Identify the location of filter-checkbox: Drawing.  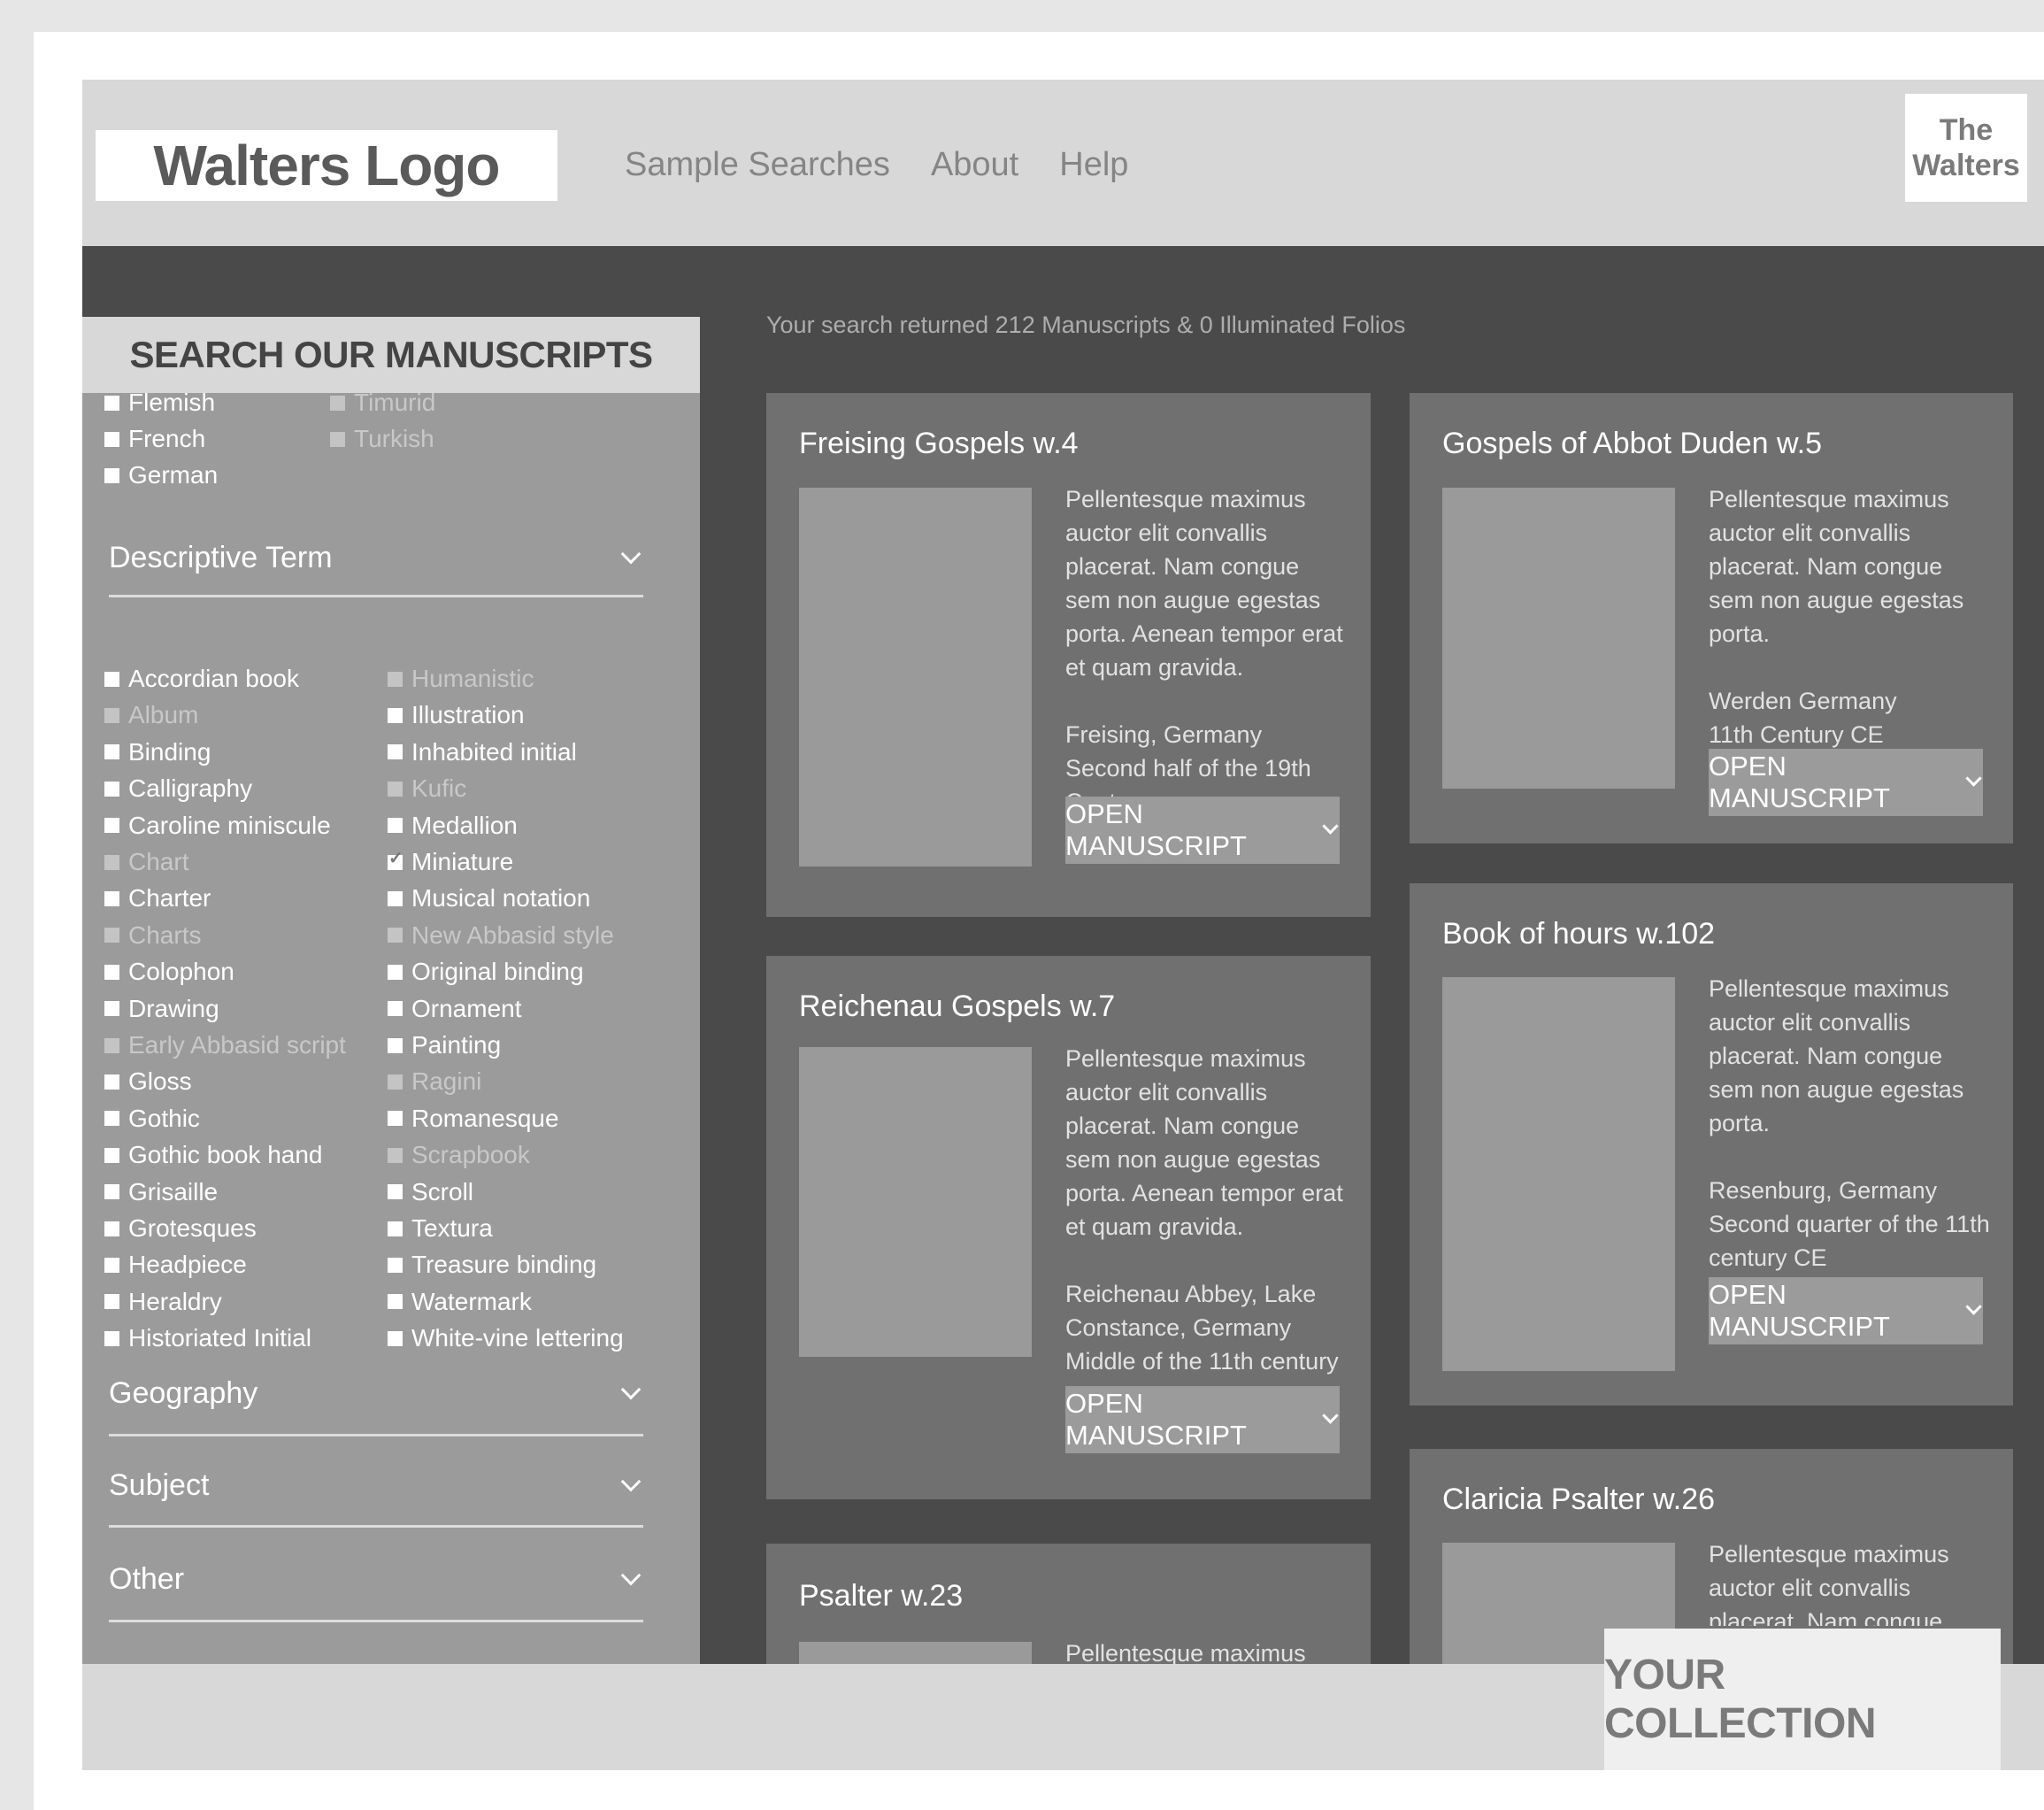
(161, 1009).